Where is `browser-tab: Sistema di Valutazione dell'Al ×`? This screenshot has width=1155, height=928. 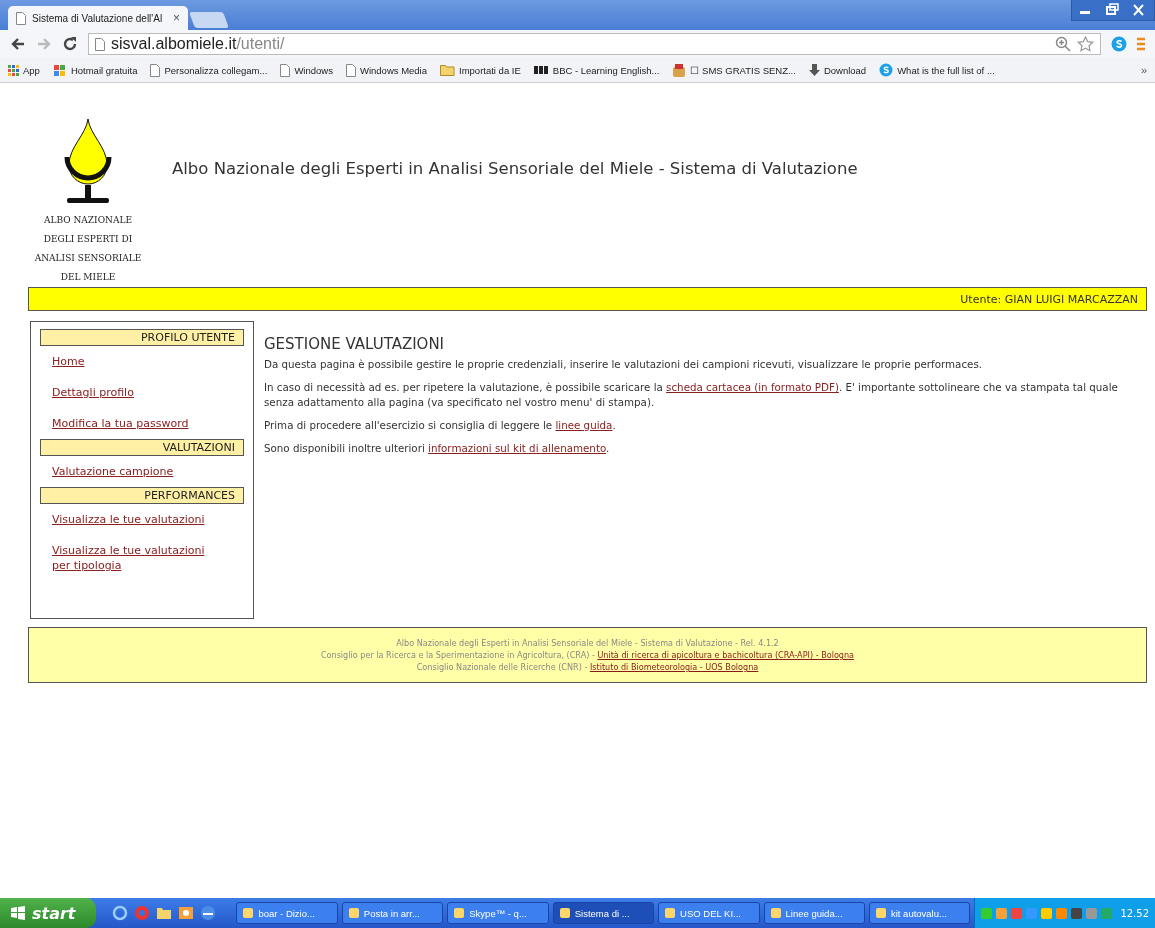 browser-tab: Sistema di Valutazione dell'Al × is located at coordinates (98, 18).